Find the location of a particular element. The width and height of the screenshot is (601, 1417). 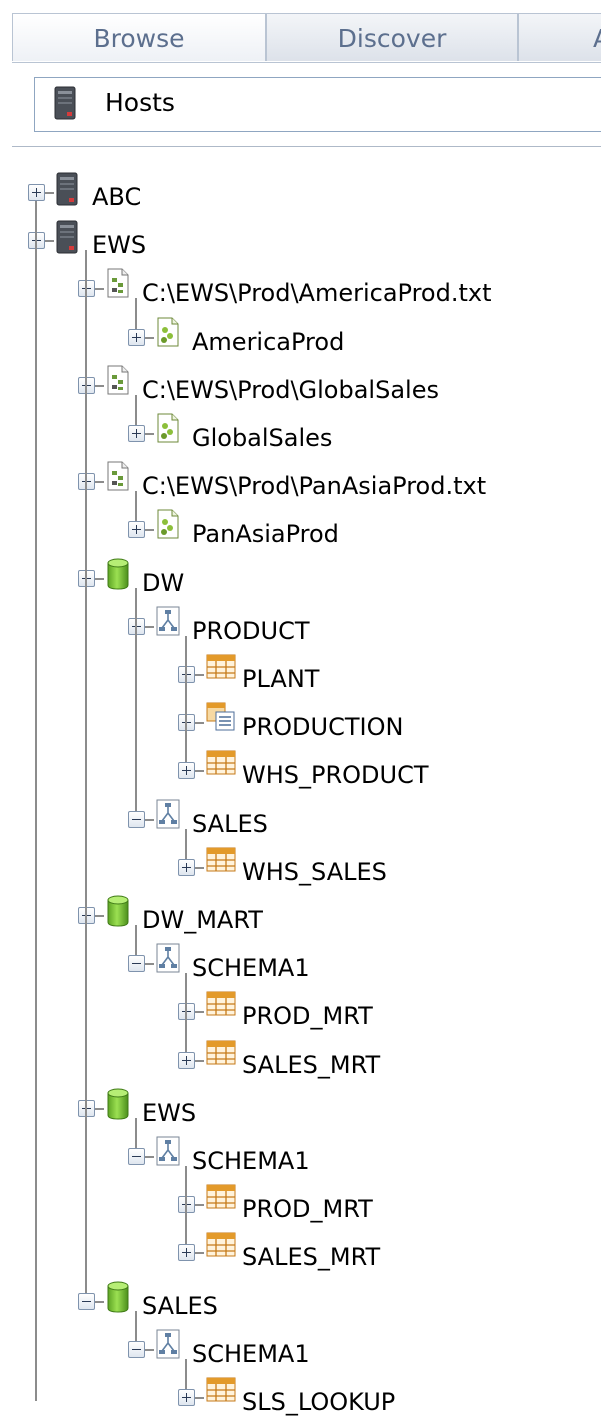

tree-node-label: PROD_MRT is located at coordinates (307, 1209).